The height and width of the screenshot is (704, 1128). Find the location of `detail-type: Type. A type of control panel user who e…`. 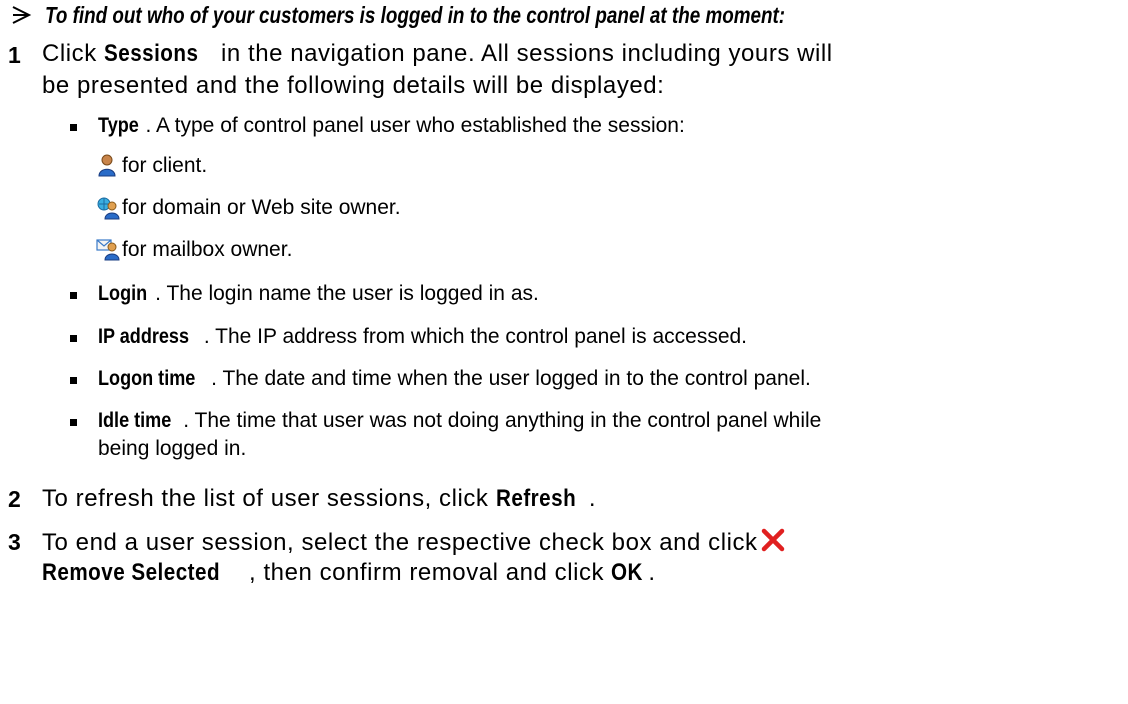

detail-type: Type. A type of control panel user who e… is located at coordinates (391, 125).